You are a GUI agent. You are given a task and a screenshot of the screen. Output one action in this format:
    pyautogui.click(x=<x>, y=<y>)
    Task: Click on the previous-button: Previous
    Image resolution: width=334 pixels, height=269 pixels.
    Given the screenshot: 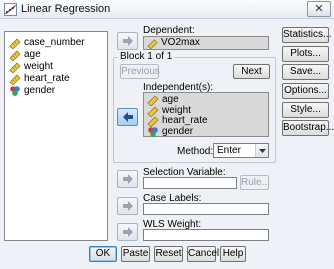 What is the action you would take?
    pyautogui.click(x=140, y=71)
    